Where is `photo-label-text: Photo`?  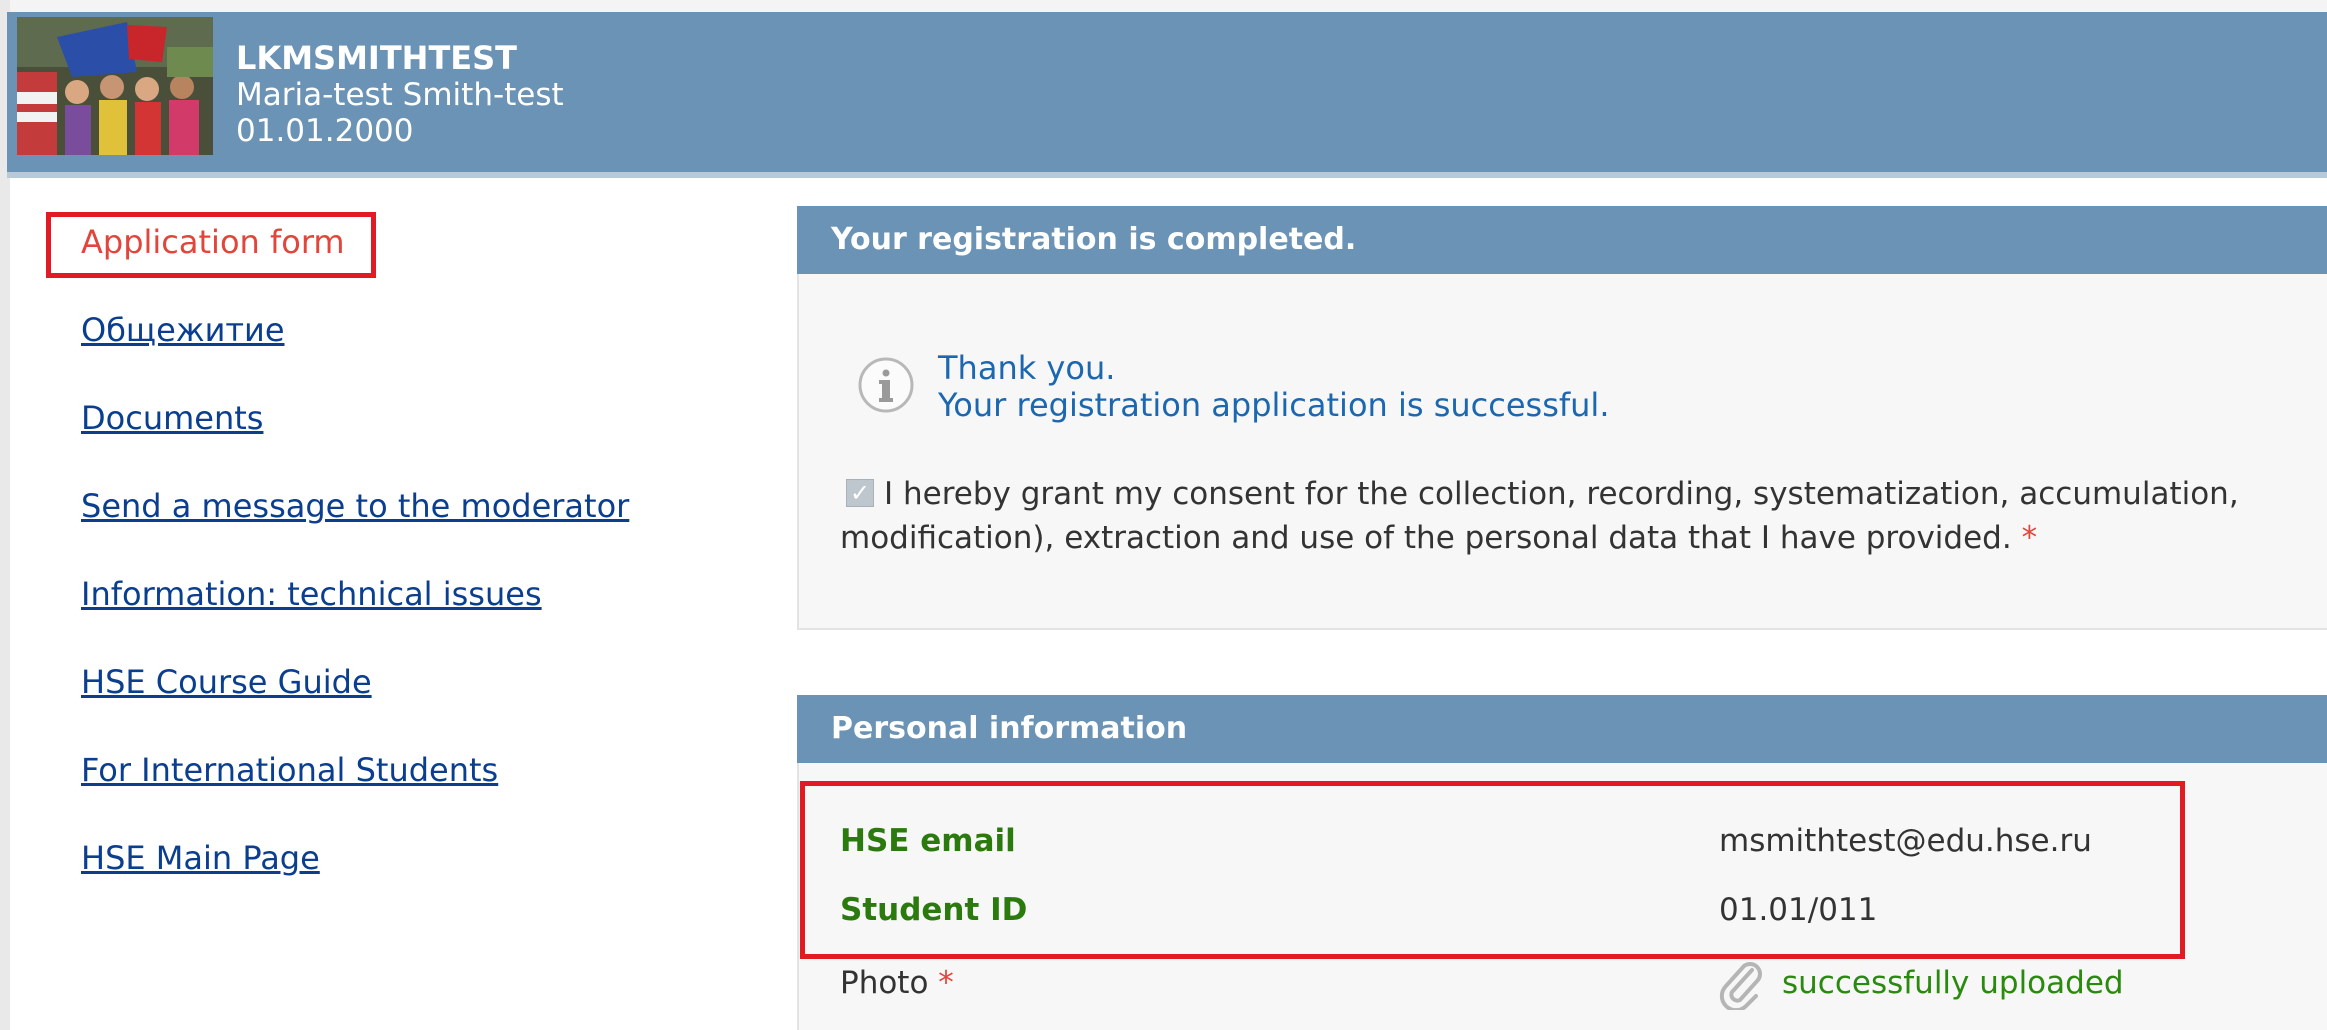 photo-label-text: Photo is located at coordinates (884, 983).